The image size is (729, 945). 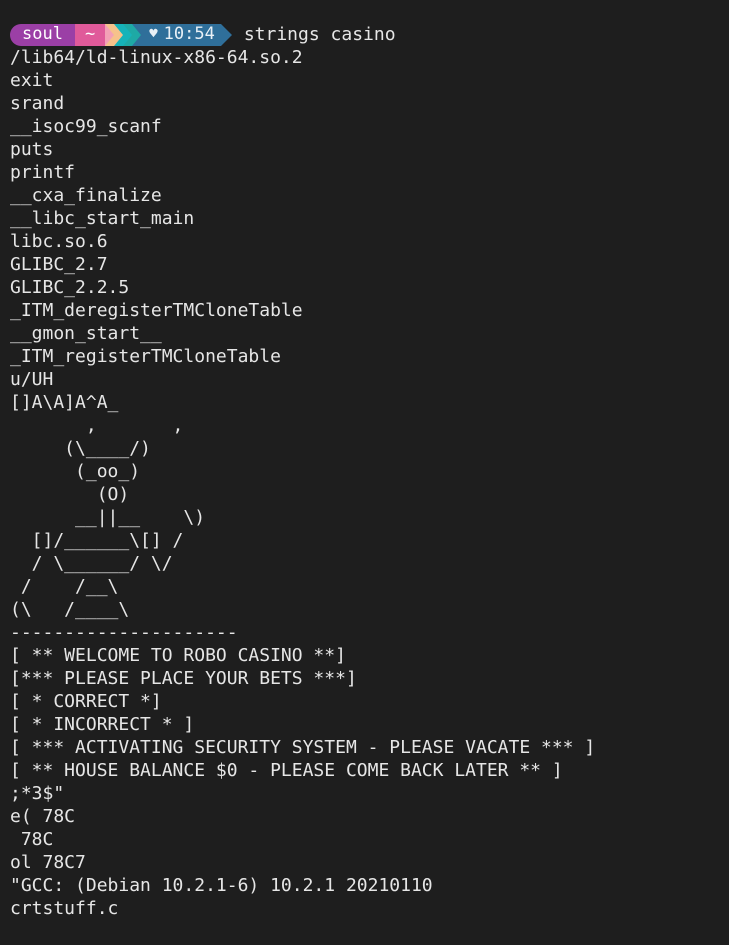 I want to click on shell-prompt: soul ~ ♥ 10:54 strings casino, so click(x=369, y=34).